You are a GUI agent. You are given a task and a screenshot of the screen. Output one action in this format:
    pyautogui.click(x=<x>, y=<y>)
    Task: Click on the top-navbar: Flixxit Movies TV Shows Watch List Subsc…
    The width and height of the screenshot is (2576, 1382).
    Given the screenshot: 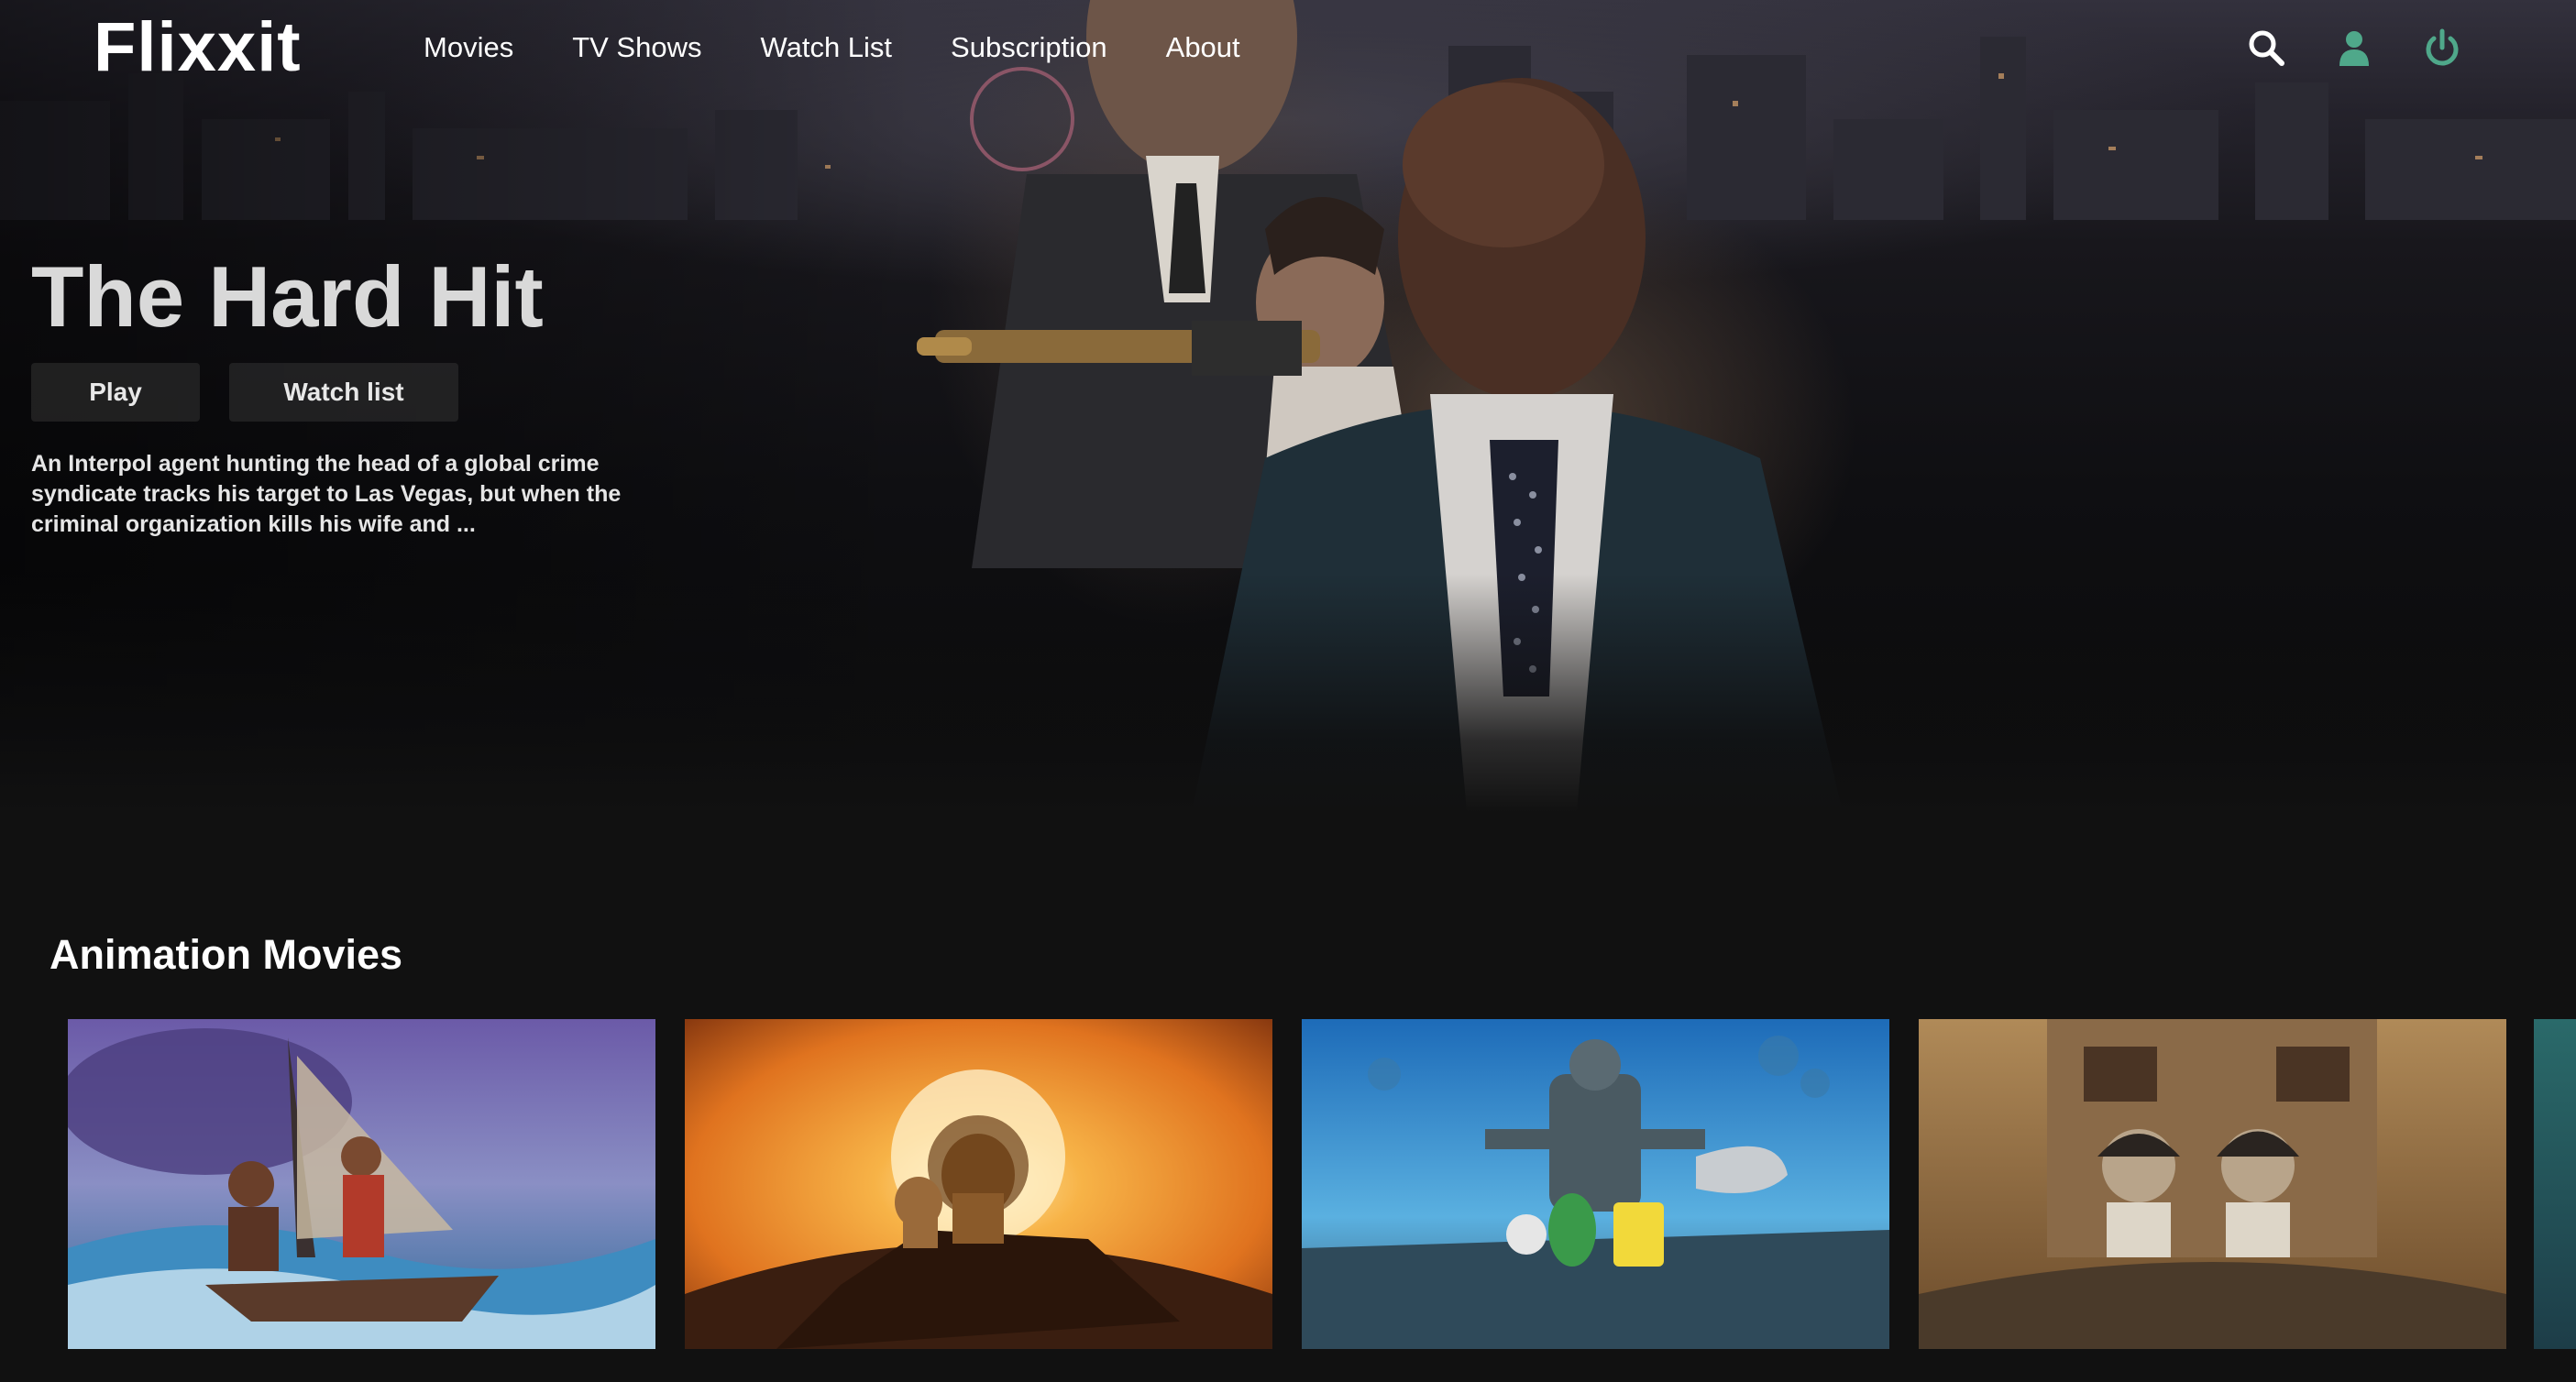 What is the action you would take?
    pyautogui.click(x=1288, y=50)
    